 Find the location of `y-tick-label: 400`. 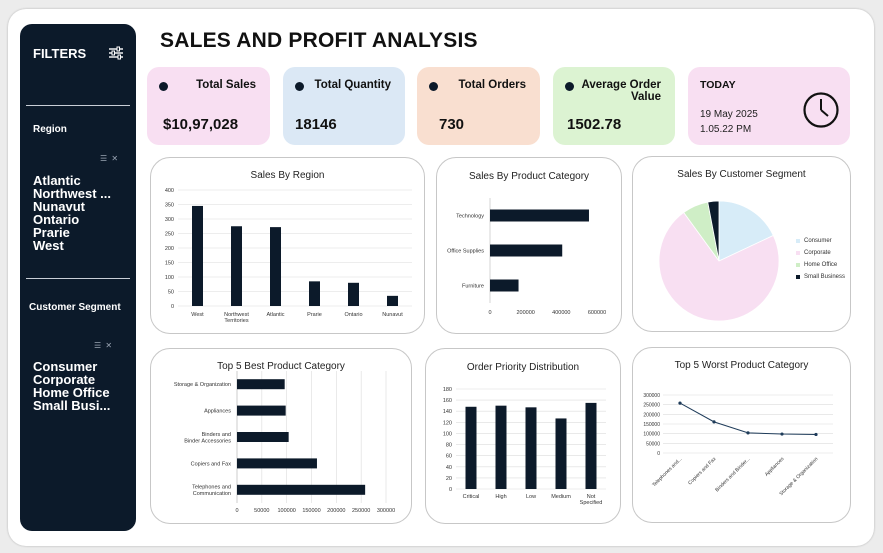

y-tick-label: 400 is located at coordinates (169, 191).